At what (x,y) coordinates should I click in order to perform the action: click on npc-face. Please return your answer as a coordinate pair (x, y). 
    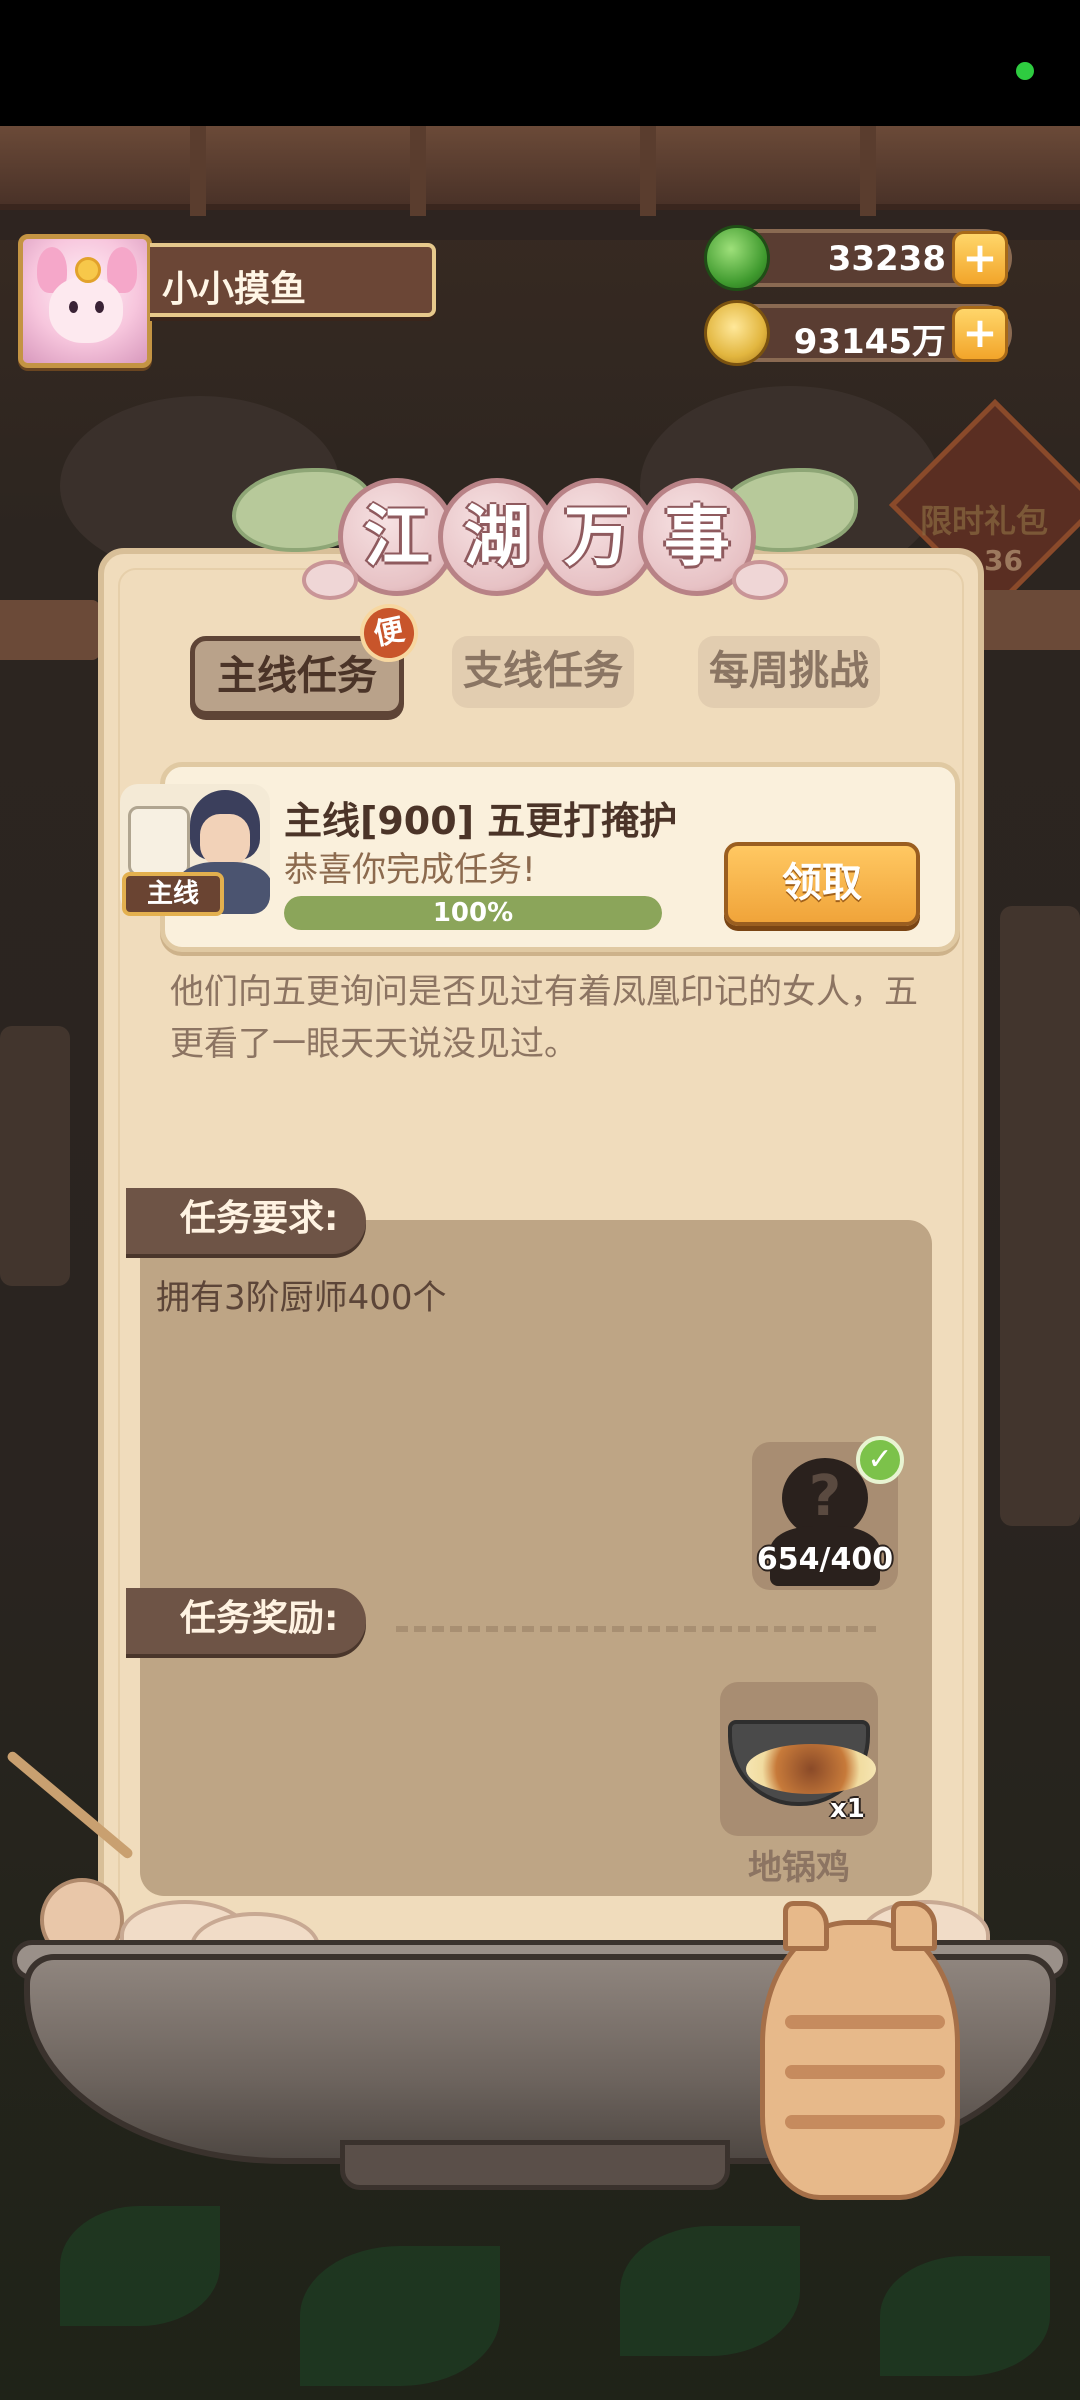
    Looking at the image, I should click on (225, 840).